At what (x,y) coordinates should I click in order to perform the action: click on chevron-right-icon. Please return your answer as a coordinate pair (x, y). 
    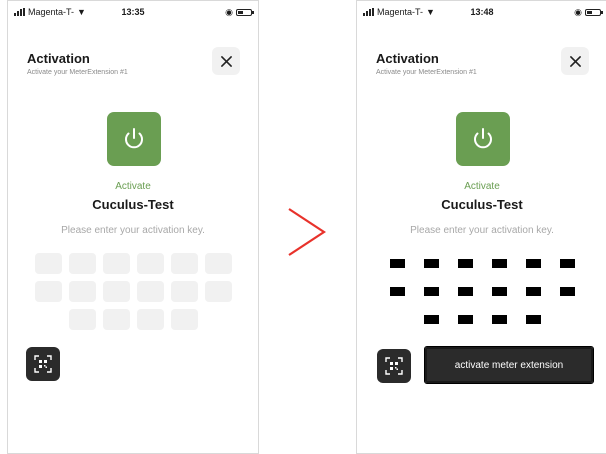
    Looking at the image, I should click on (307, 232).